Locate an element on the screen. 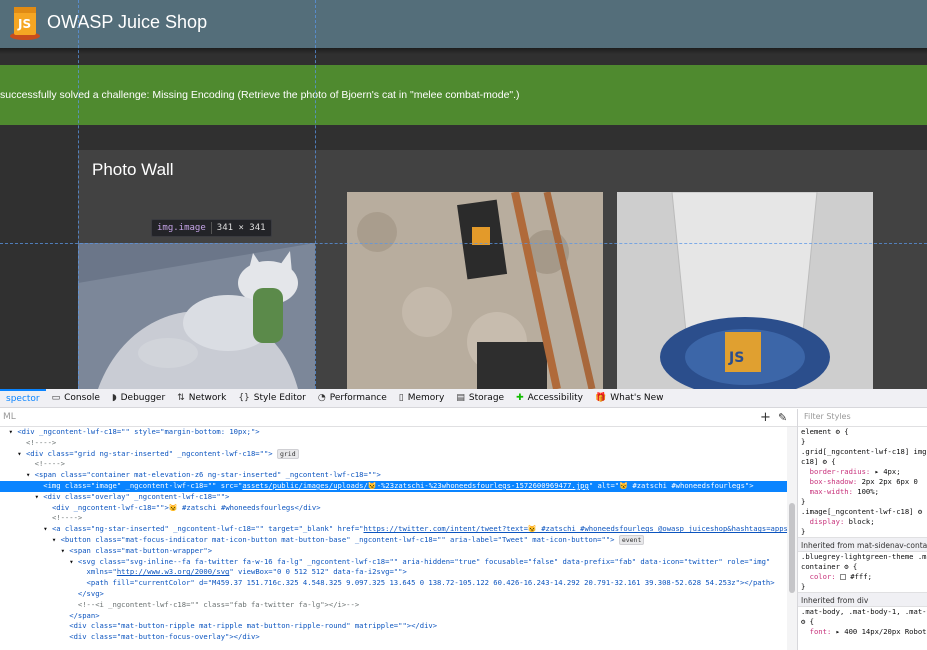 This screenshot has width=927, height=650. highlighter-guide-left is located at coordinates (78, 194).